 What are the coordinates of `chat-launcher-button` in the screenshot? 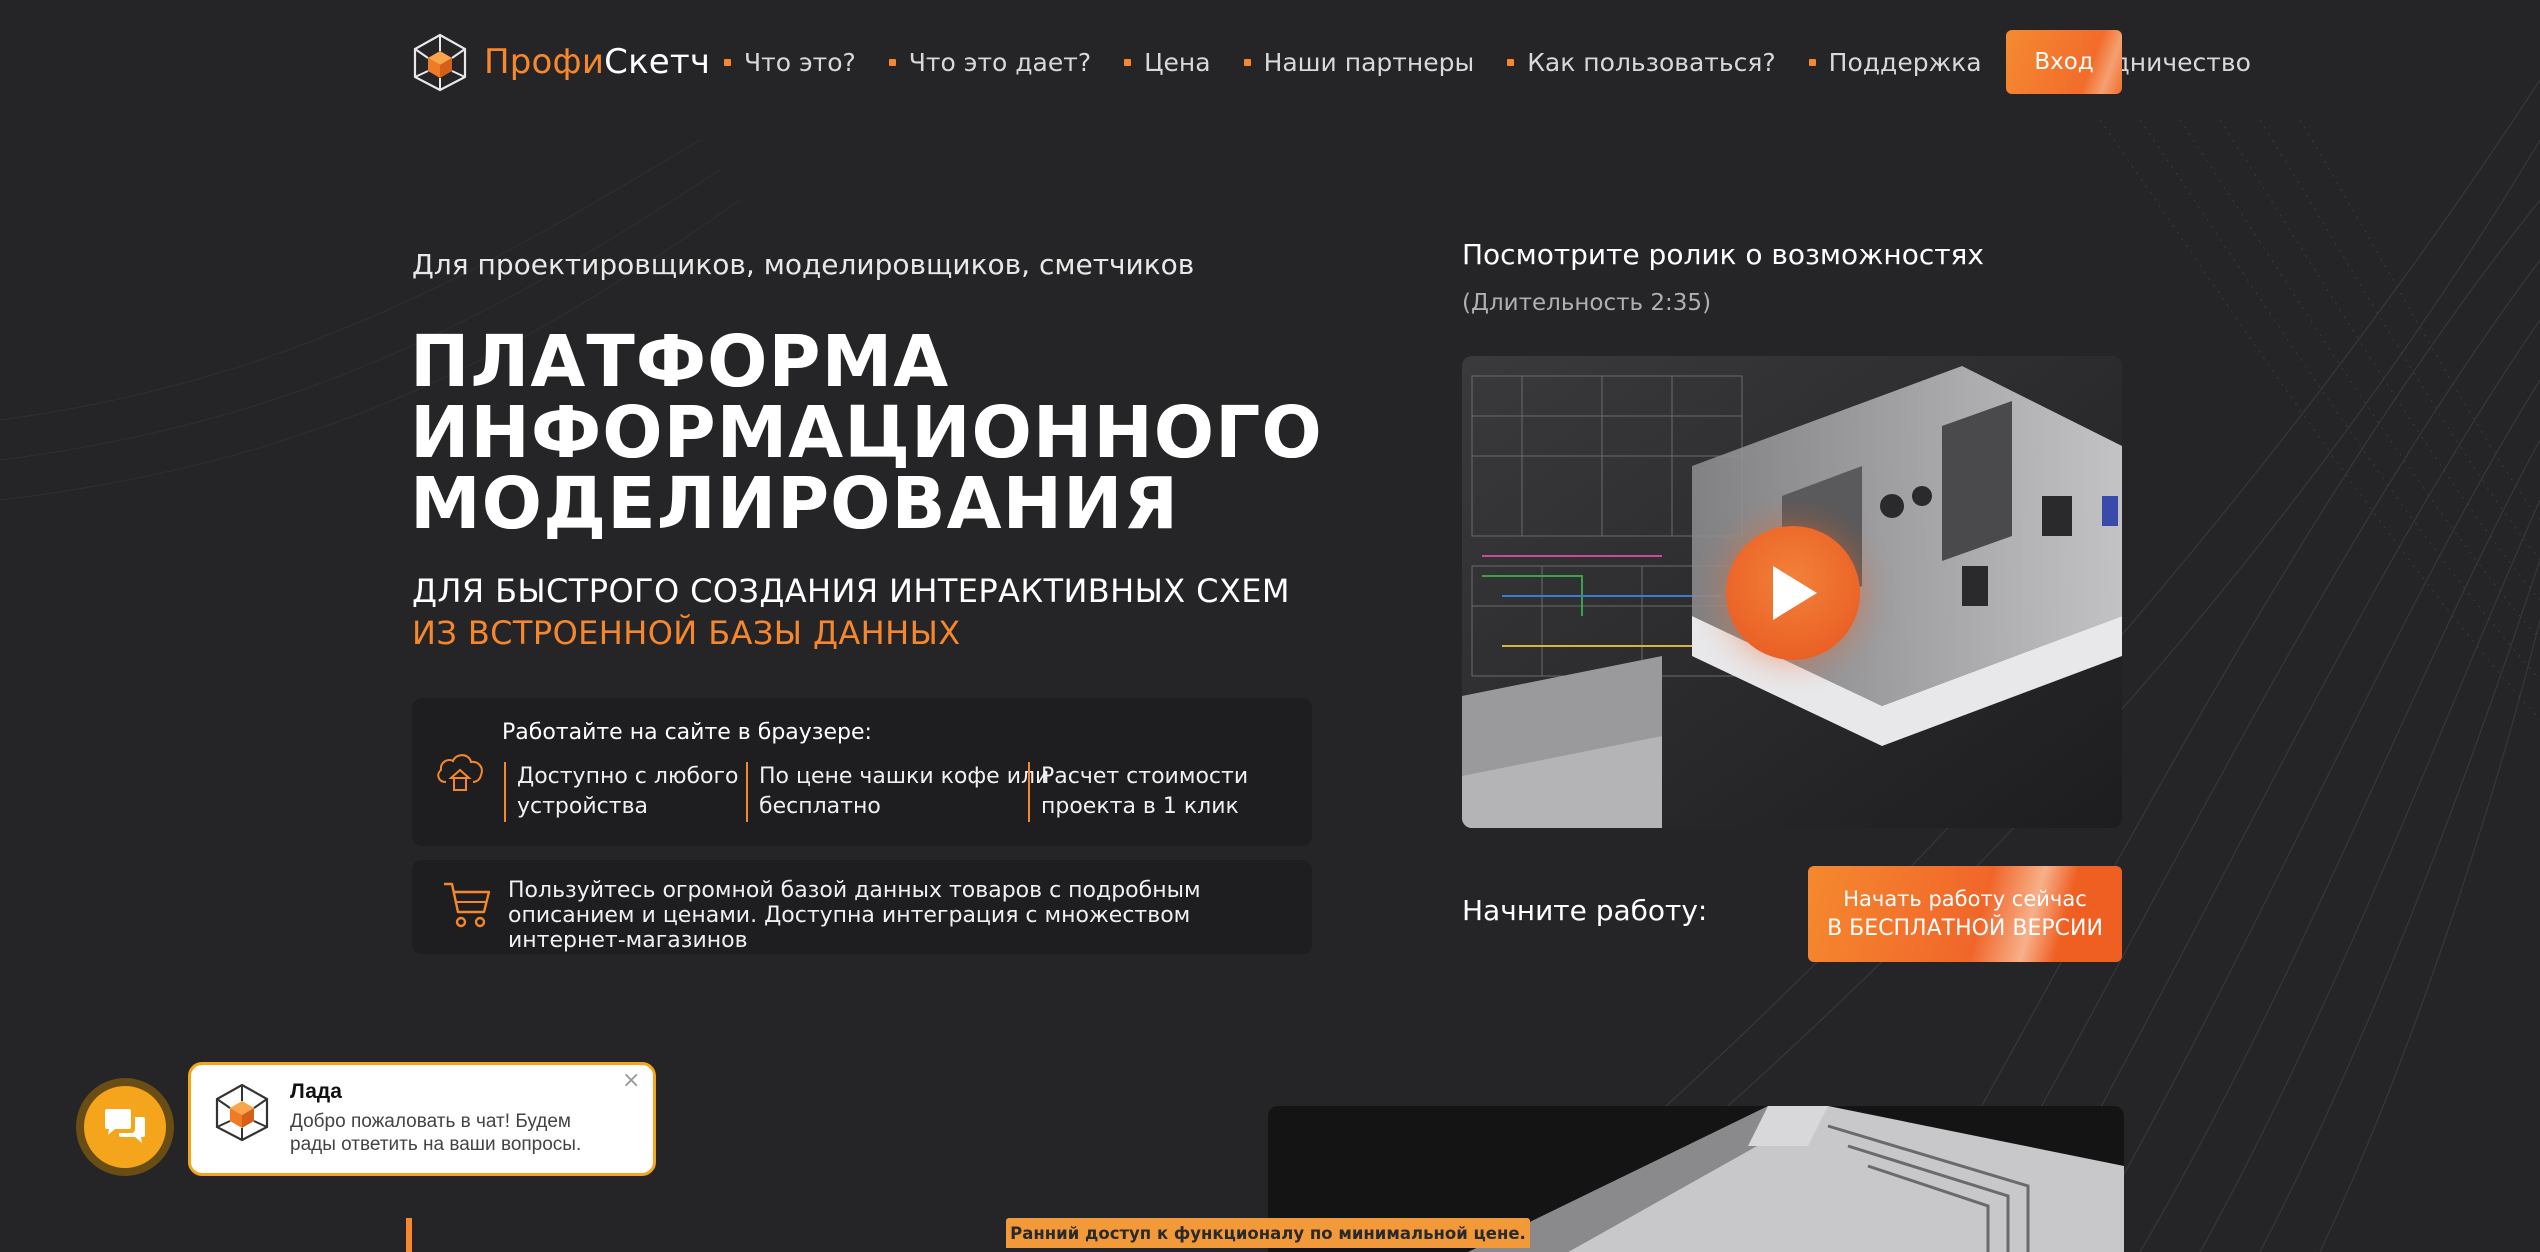 It's located at (125, 1127).